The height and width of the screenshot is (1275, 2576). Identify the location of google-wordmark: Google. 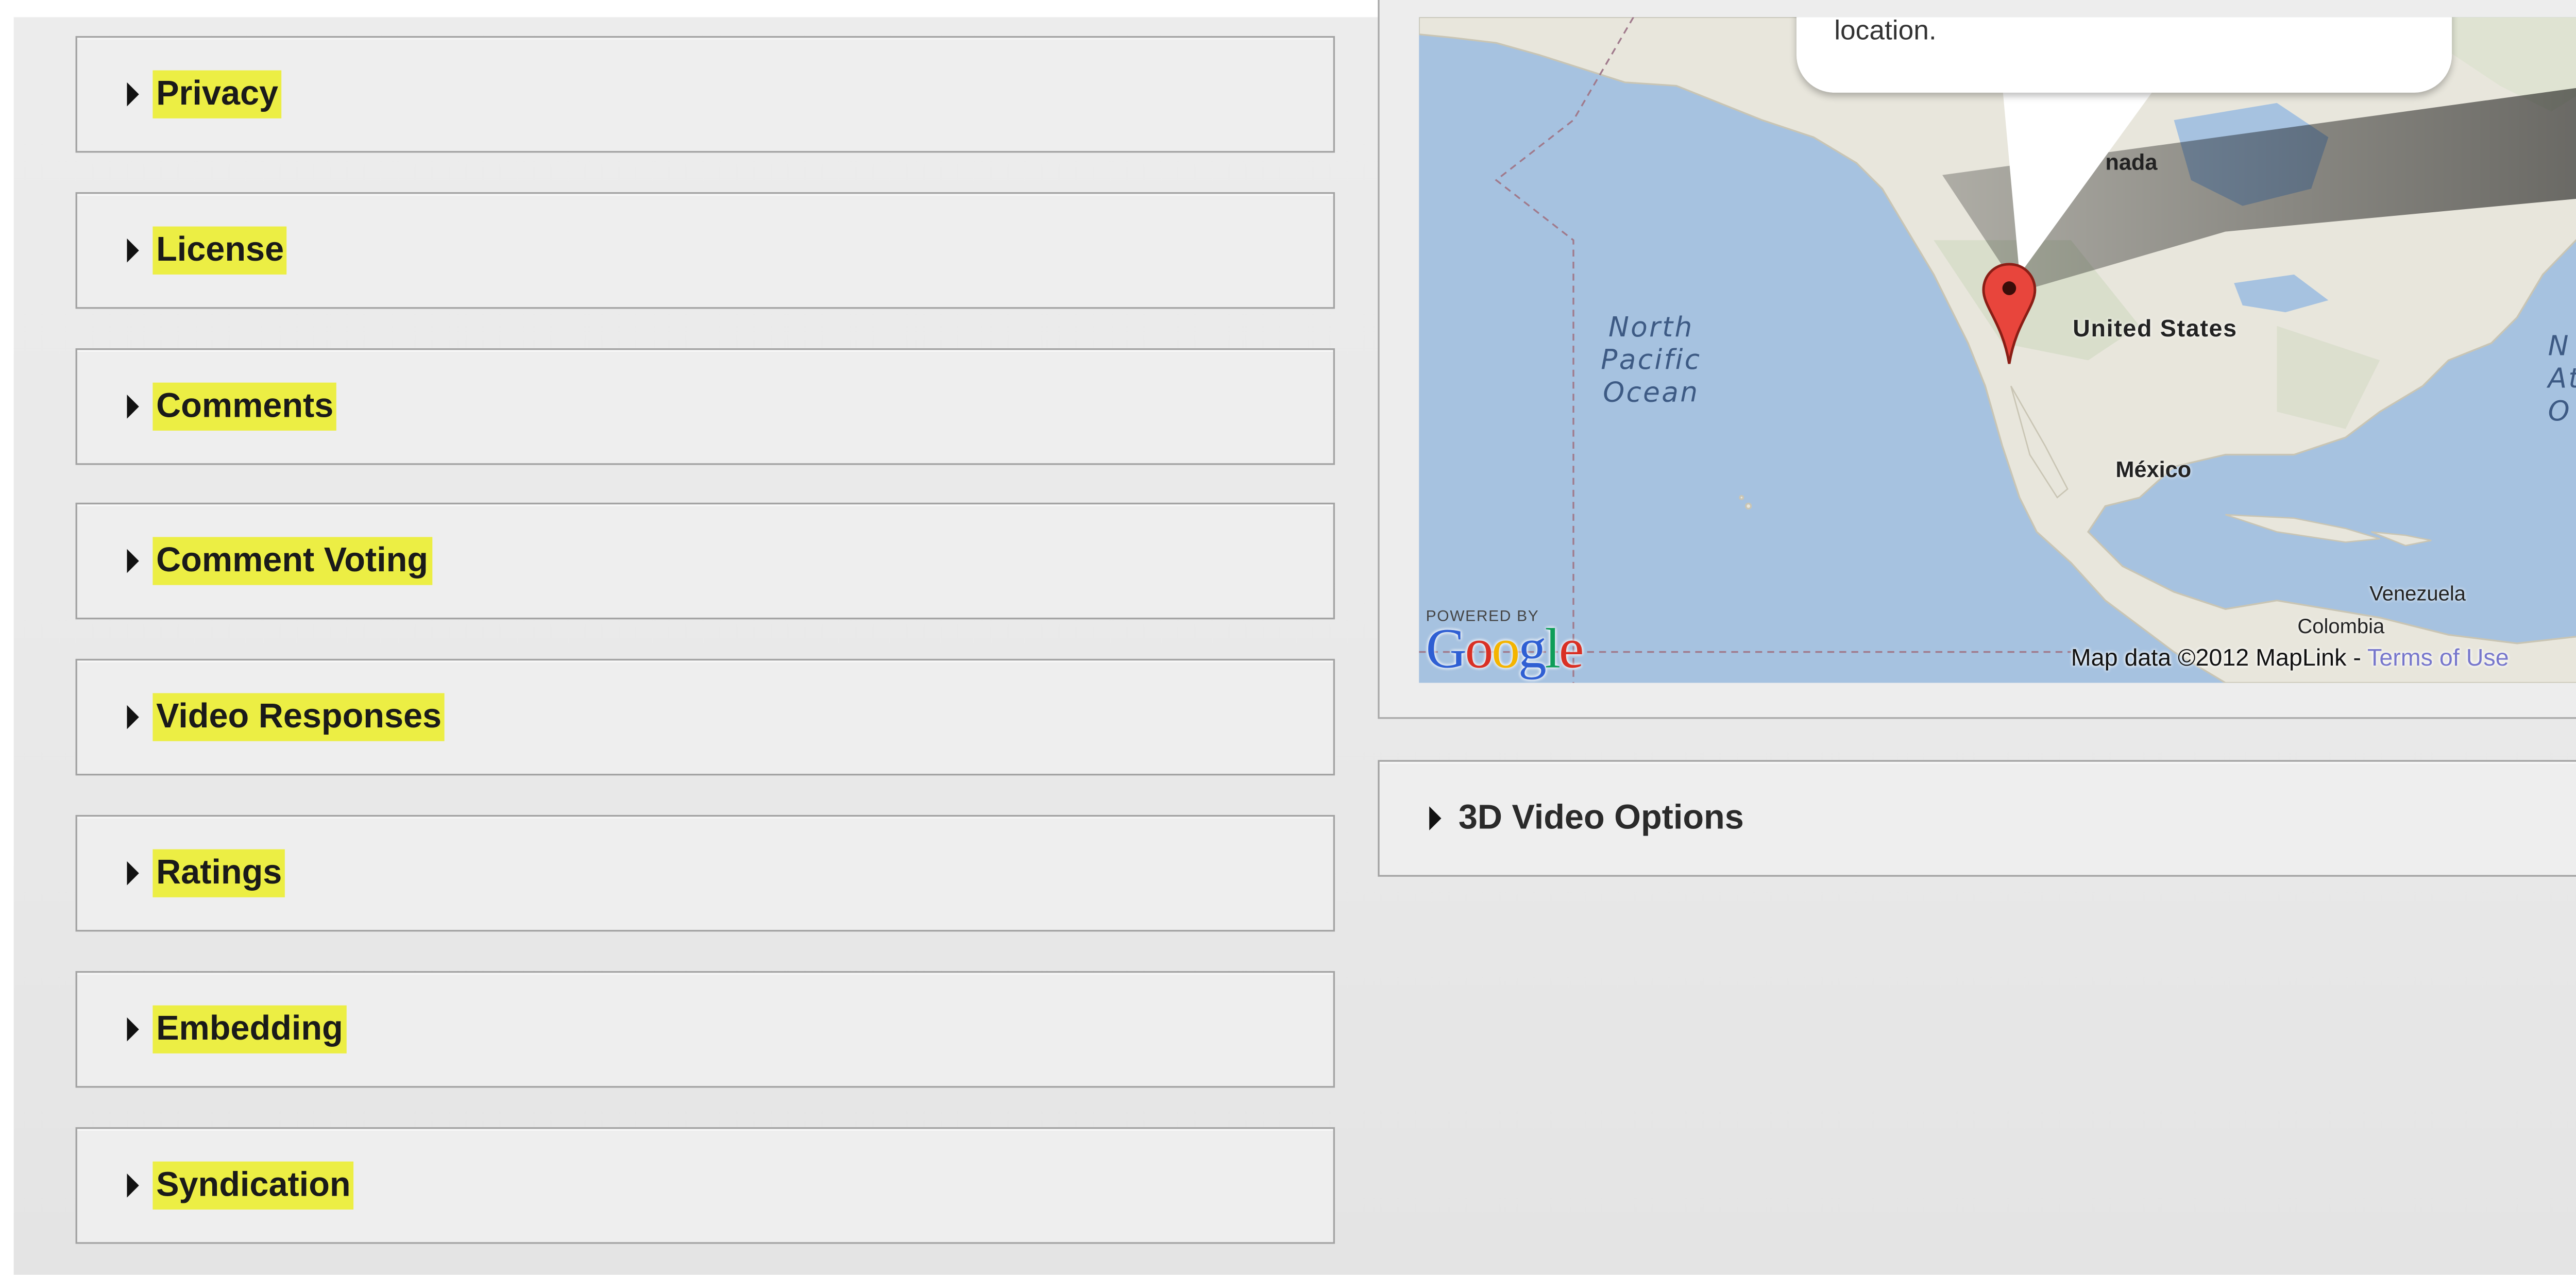
(1505, 650).